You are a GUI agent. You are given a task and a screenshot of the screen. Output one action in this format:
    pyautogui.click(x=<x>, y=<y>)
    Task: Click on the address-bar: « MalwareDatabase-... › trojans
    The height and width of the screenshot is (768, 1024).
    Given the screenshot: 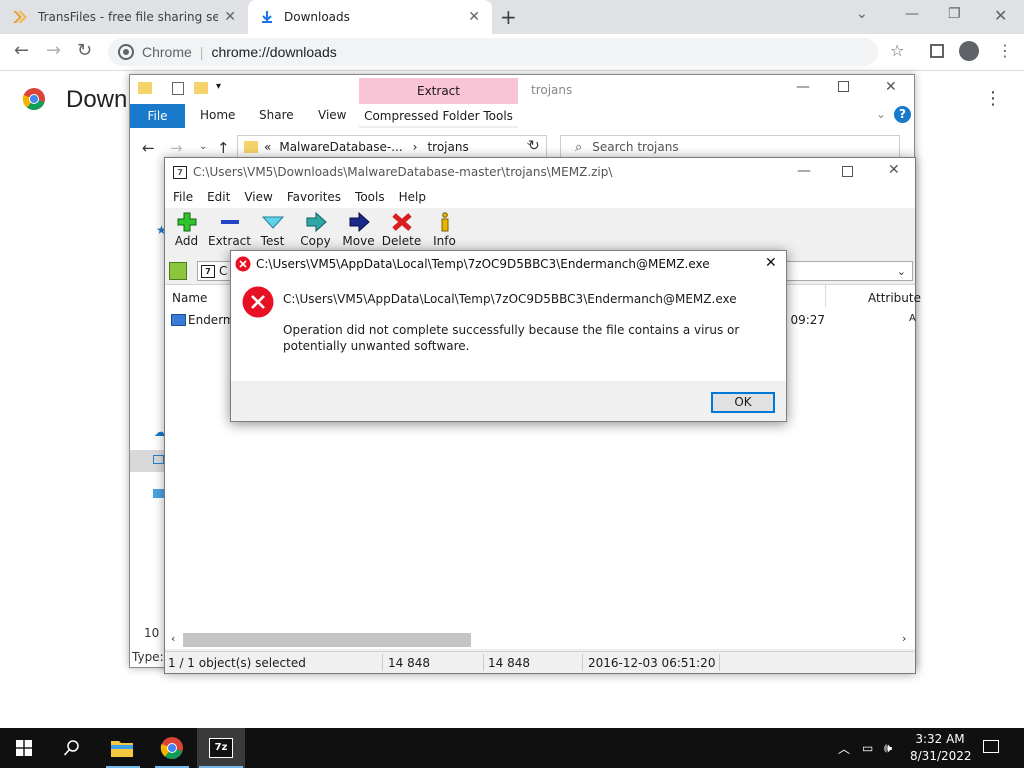 What is the action you would take?
    pyautogui.click(x=392, y=147)
    